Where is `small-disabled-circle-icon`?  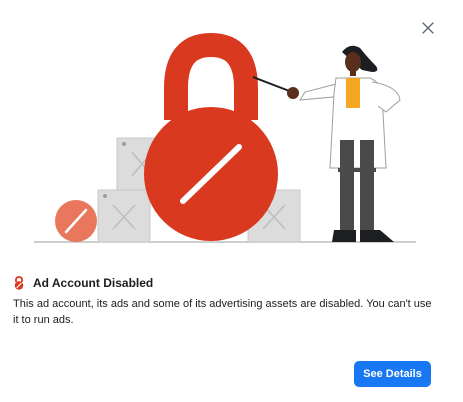 small-disabled-circle-icon is located at coordinates (76, 221).